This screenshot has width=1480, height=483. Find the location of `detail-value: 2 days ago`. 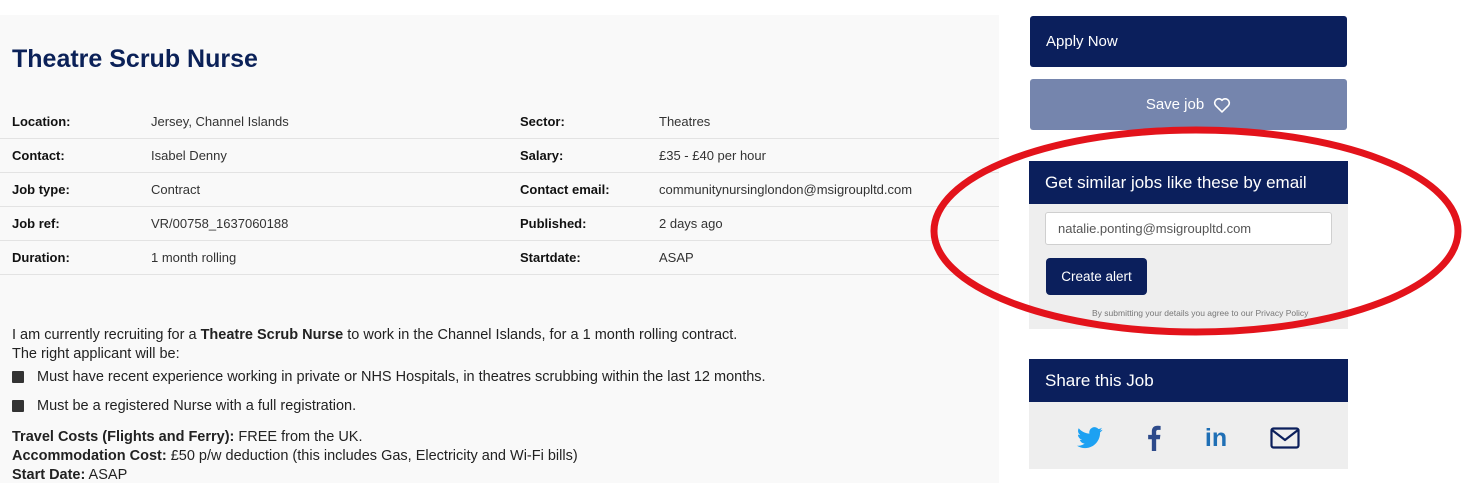

detail-value: 2 days ago is located at coordinates (691, 223).